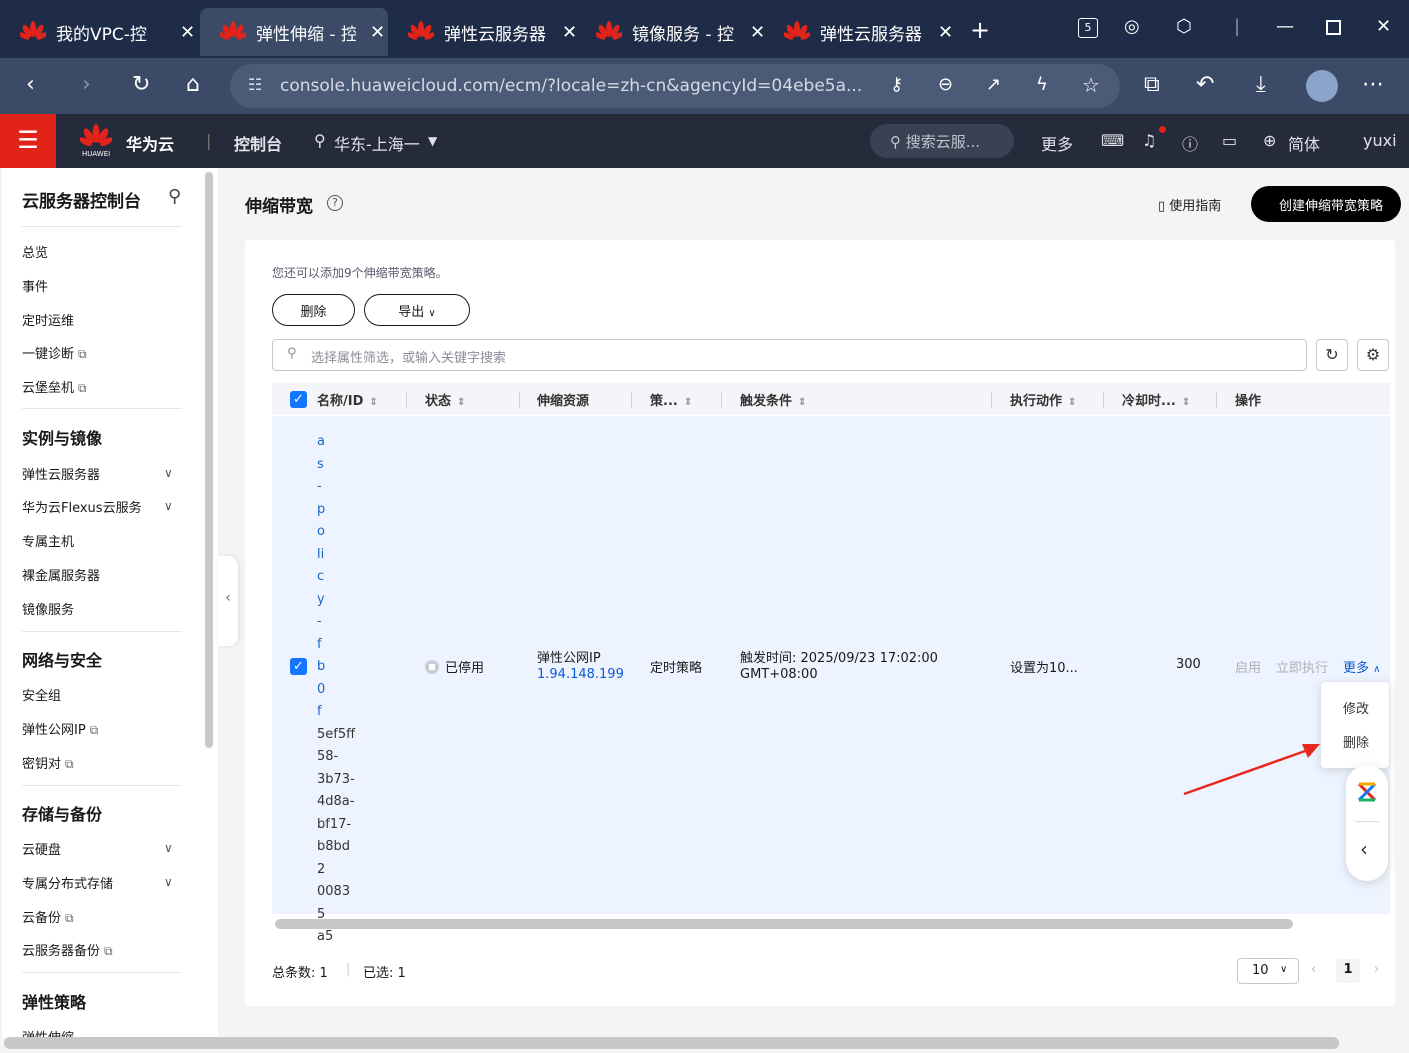  Describe the element at coordinates (313, 310) in the screenshot. I see `delete-button: 删除` at that location.